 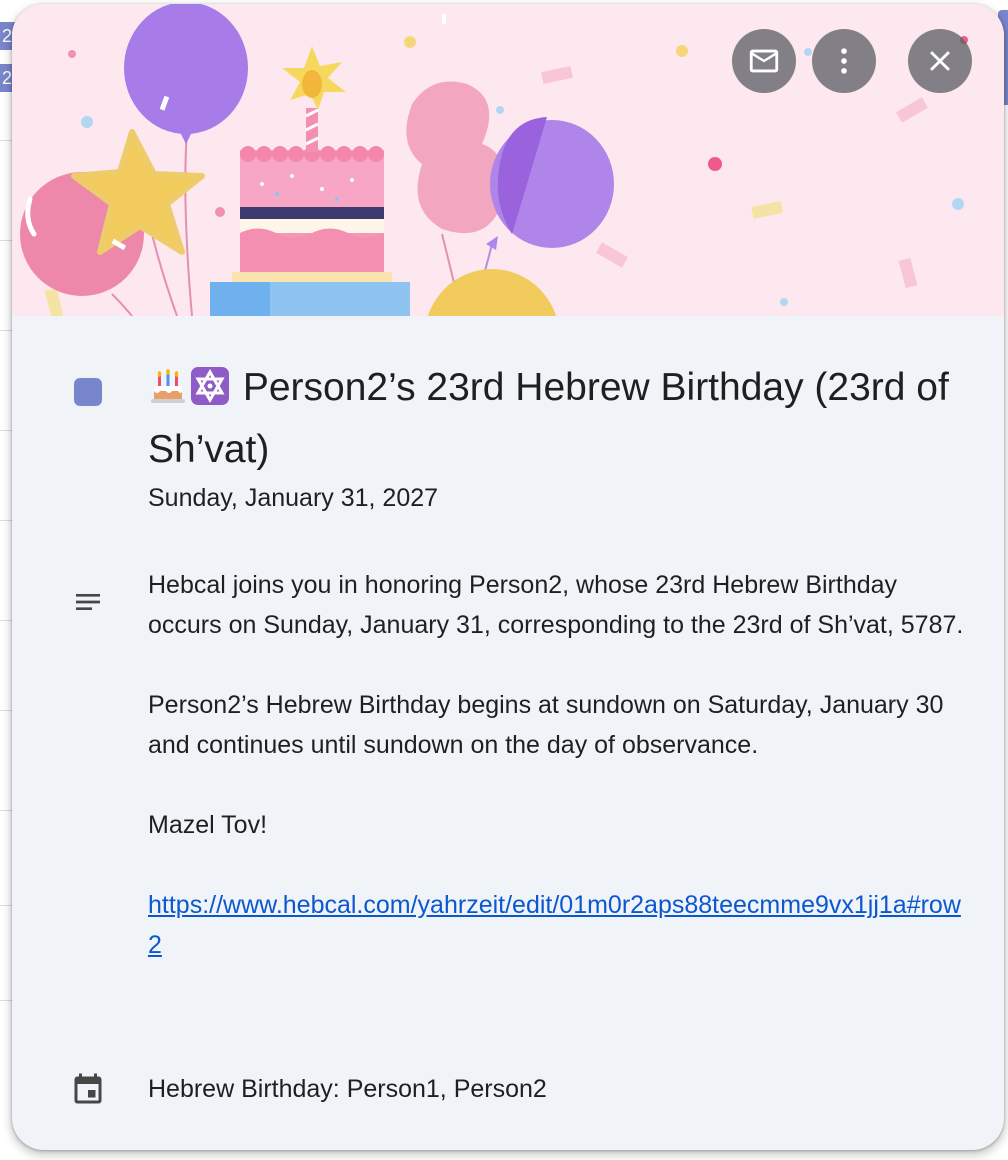 What do you see at coordinates (88, 1088) in the screenshot?
I see `calendar-icon` at bounding box center [88, 1088].